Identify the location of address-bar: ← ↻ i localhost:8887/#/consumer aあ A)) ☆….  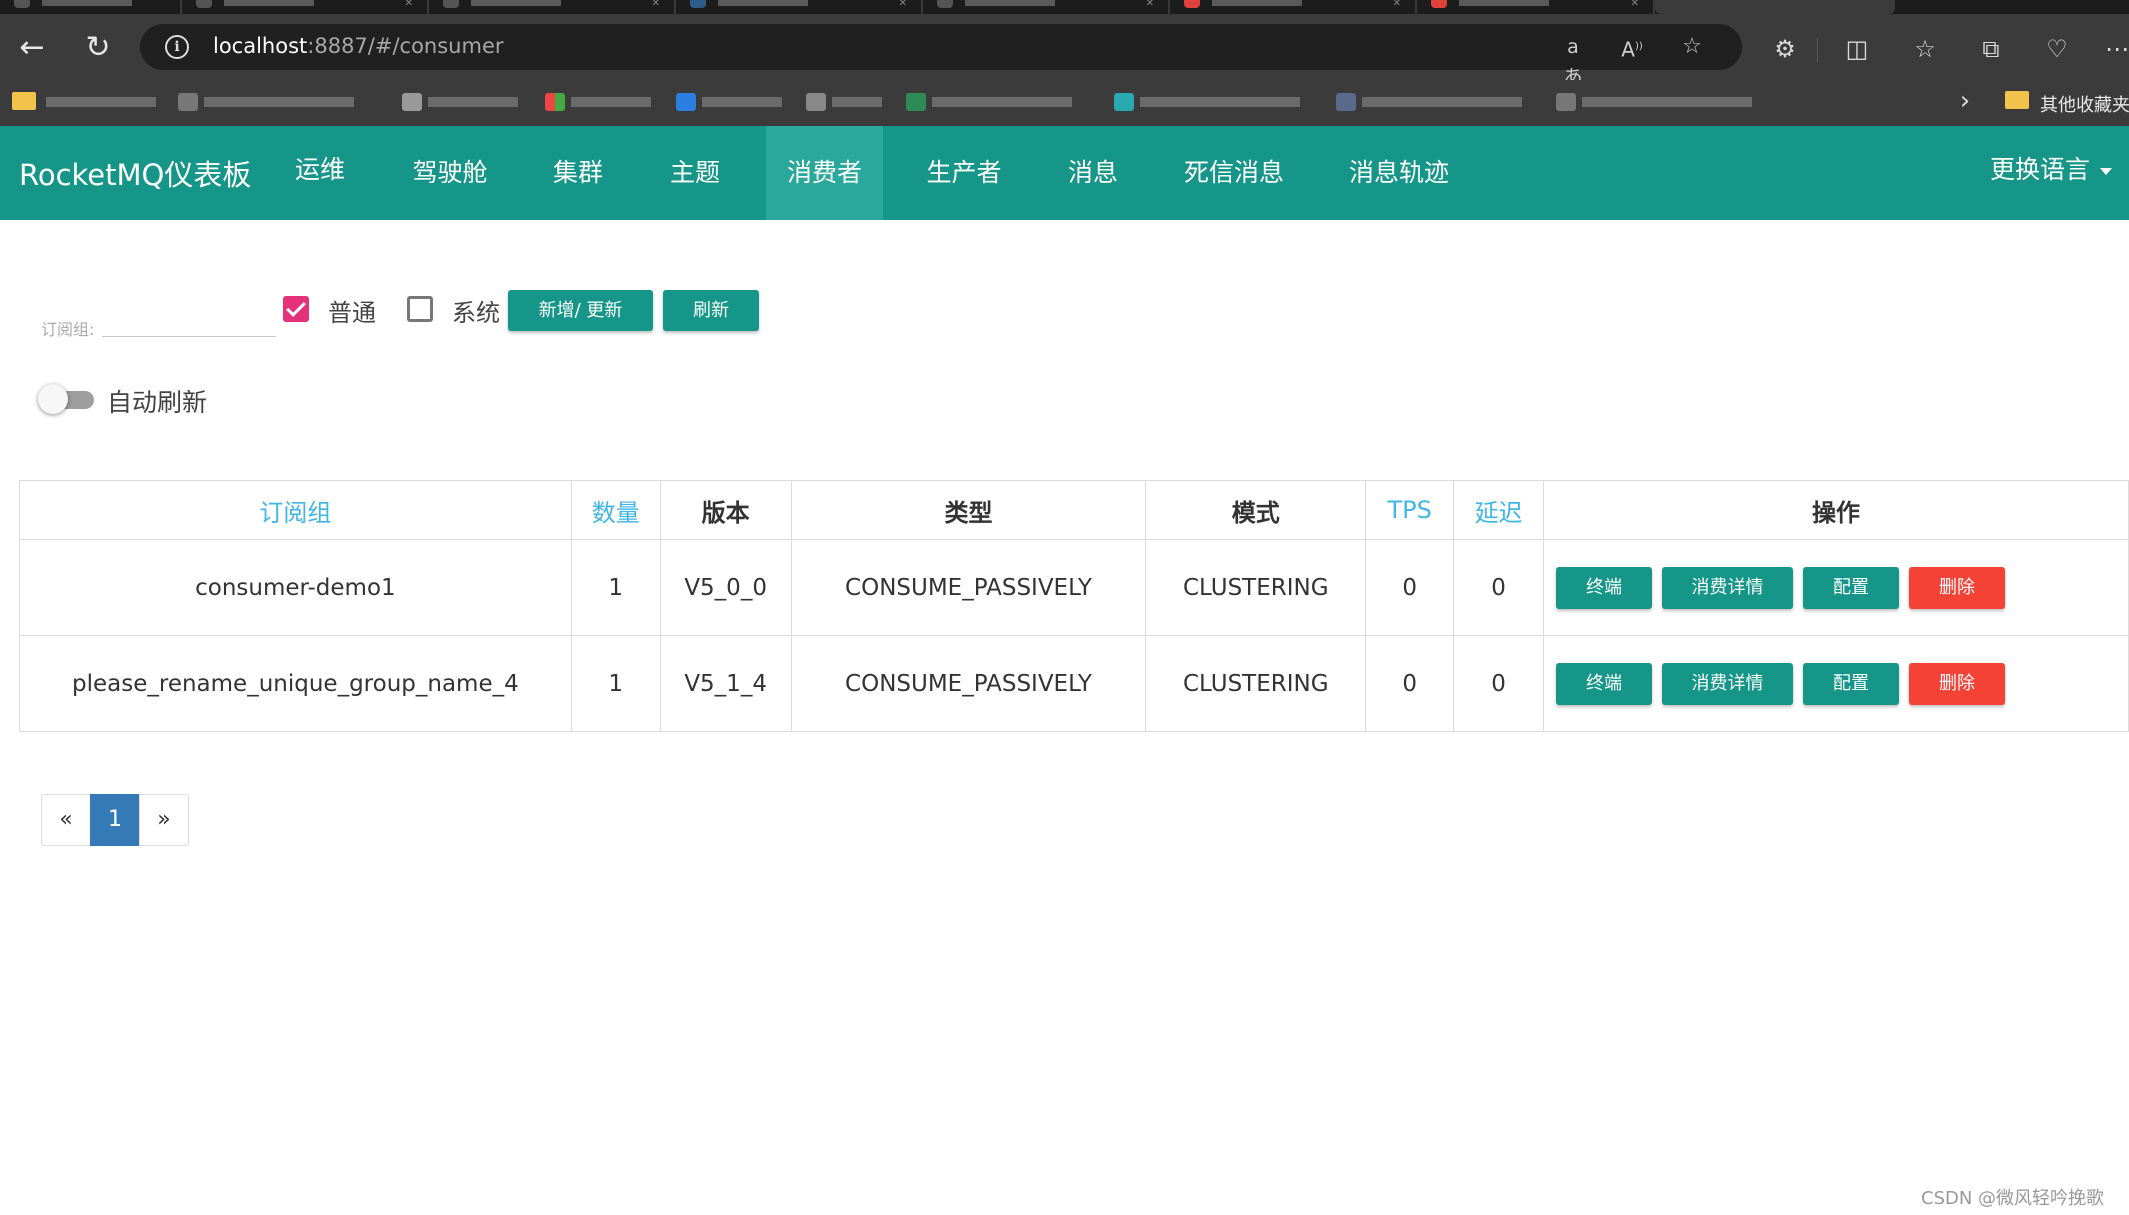
(1064, 51).